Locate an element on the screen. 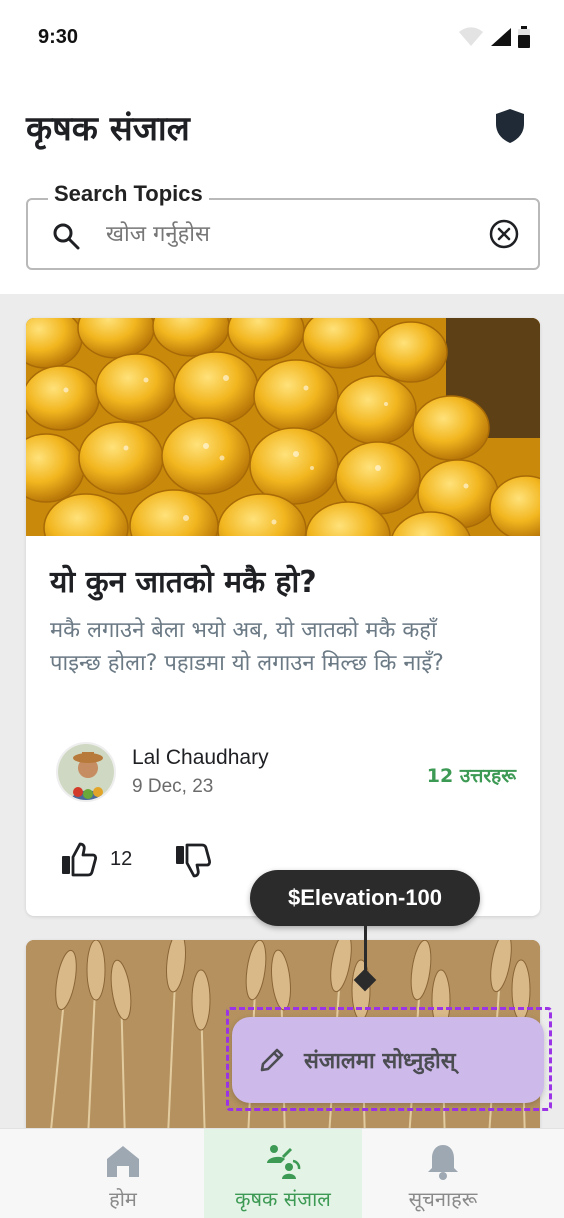 The height and width of the screenshot is (1218, 564). search-field: Search Topics is located at coordinates (283, 225).